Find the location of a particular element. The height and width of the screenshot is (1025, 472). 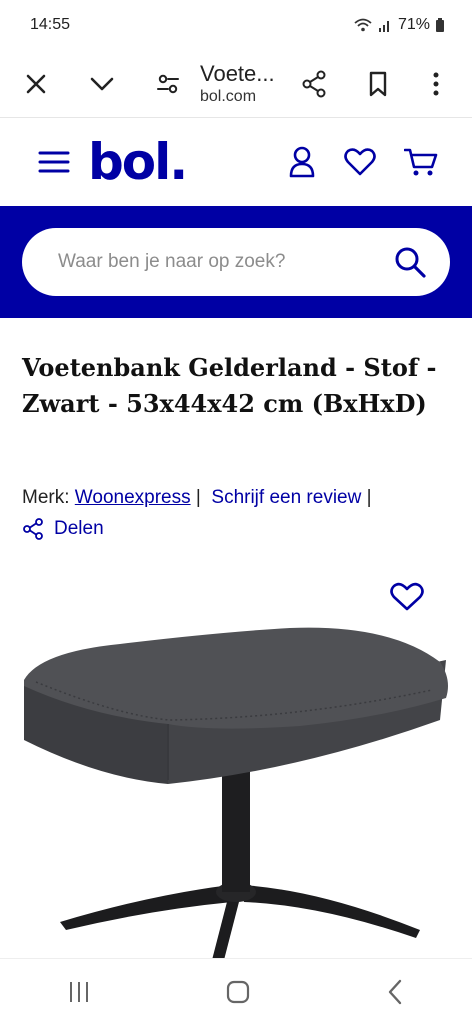

more-options-button is located at coordinates (436, 84).